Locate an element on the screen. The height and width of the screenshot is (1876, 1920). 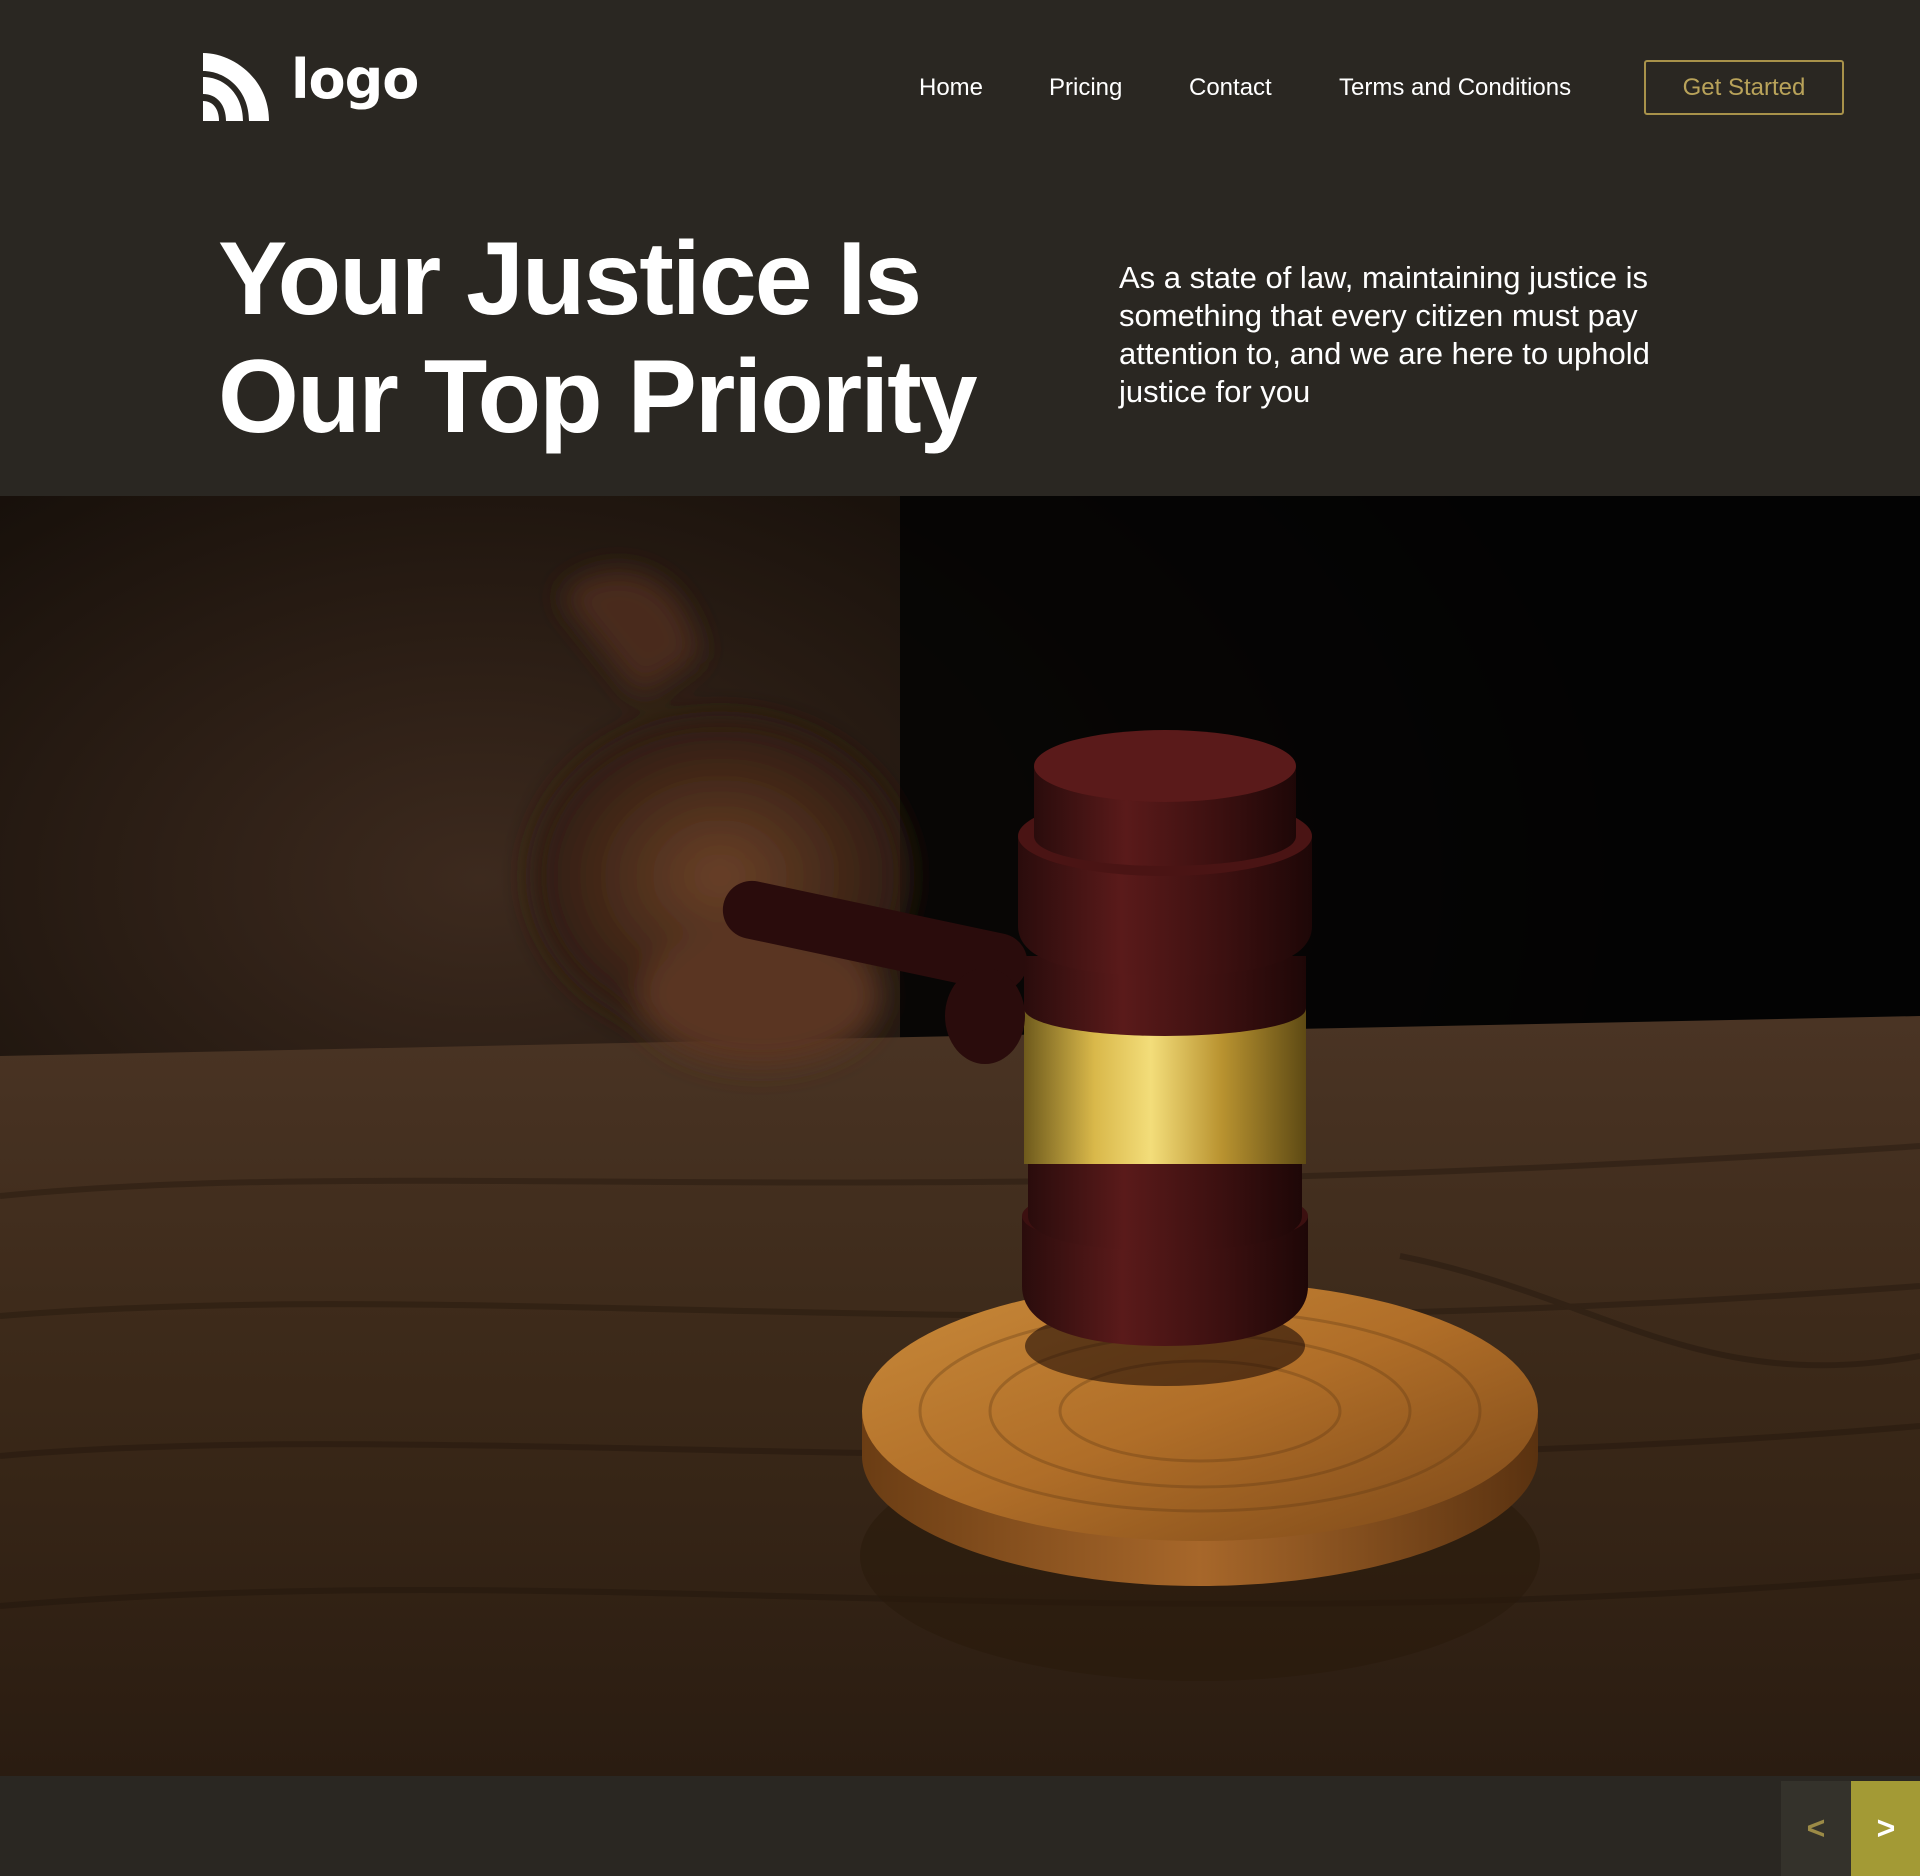
nav-home: Home is located at coordinates (951, 88).